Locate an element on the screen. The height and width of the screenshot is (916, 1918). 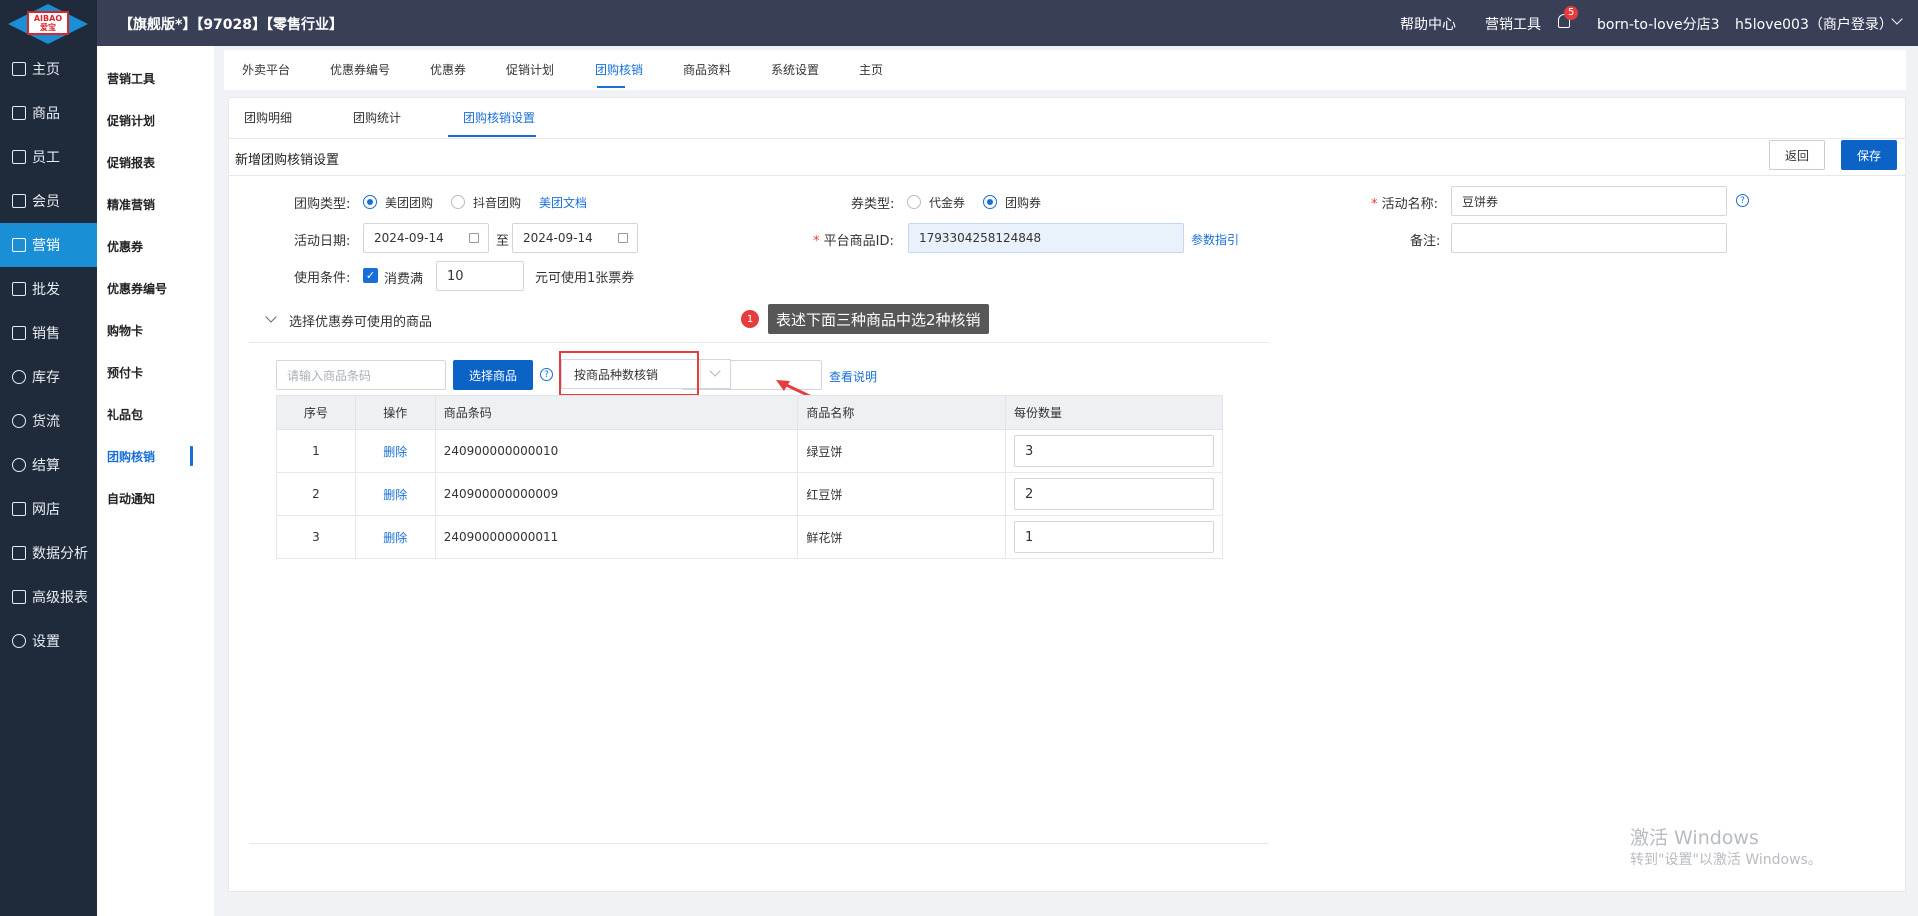
subtab-stats: 团购统计 is located at coordinates (377, 117).